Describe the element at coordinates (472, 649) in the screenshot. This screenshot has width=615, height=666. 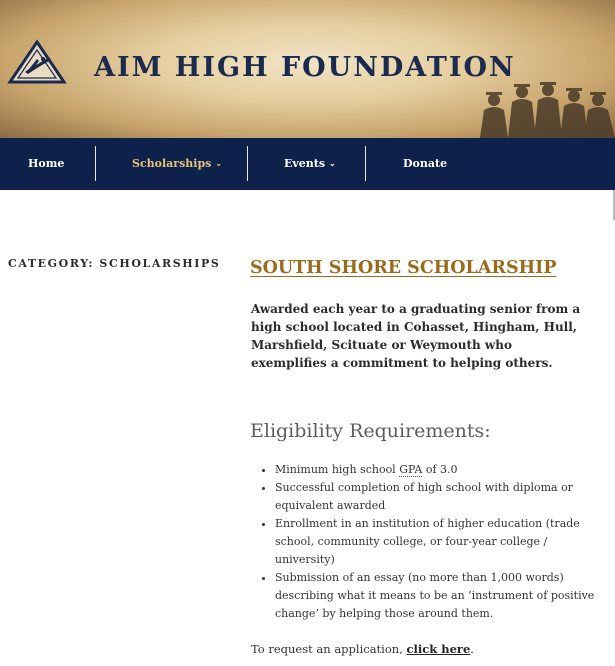
I see `request-suffix: .` at that location.